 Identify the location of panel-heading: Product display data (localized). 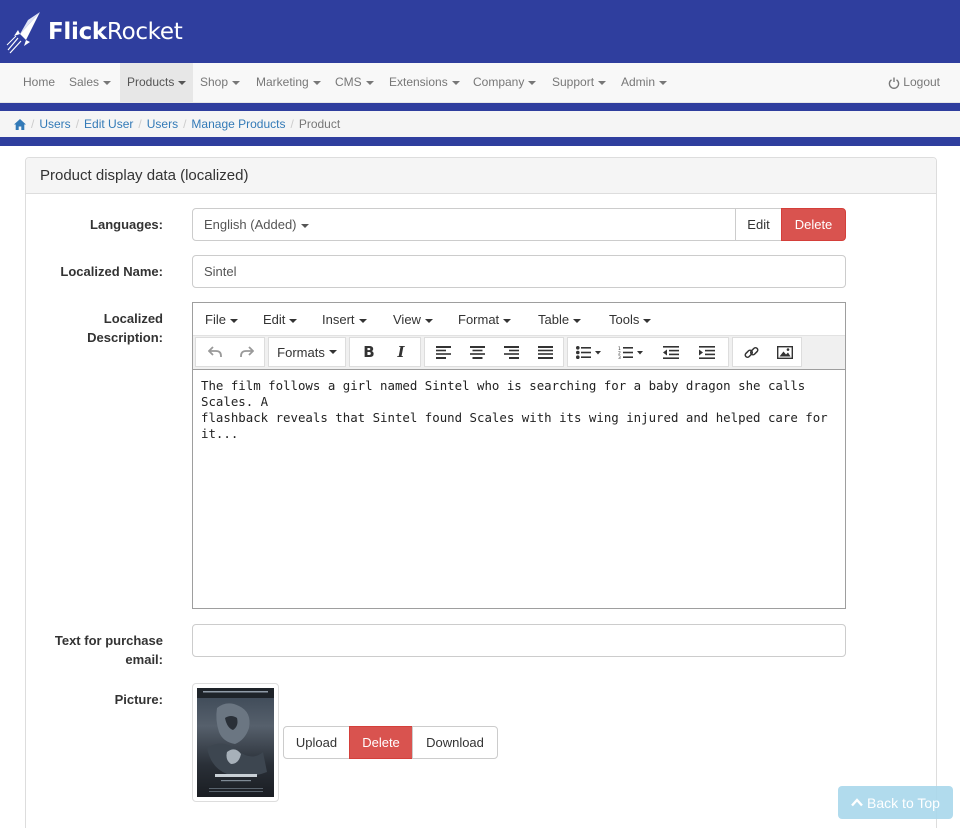
(481, 176).